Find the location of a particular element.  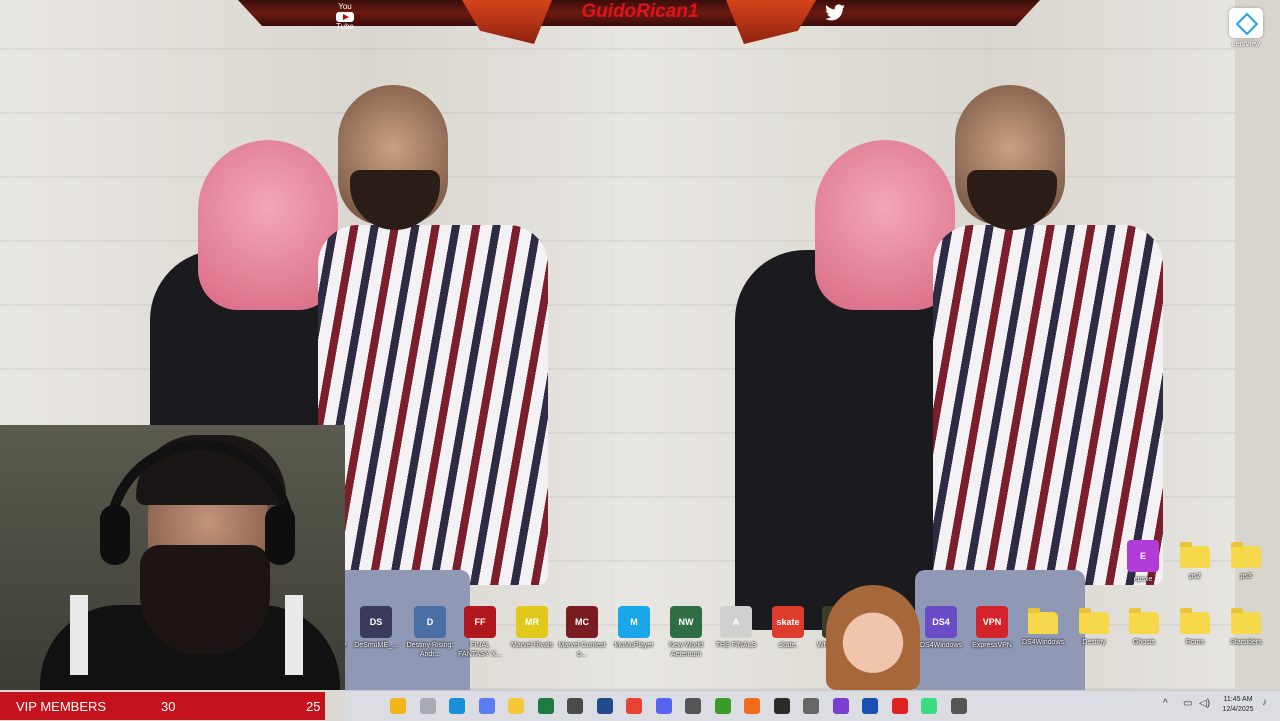

woman-hair is located at coordinates (268, 225).